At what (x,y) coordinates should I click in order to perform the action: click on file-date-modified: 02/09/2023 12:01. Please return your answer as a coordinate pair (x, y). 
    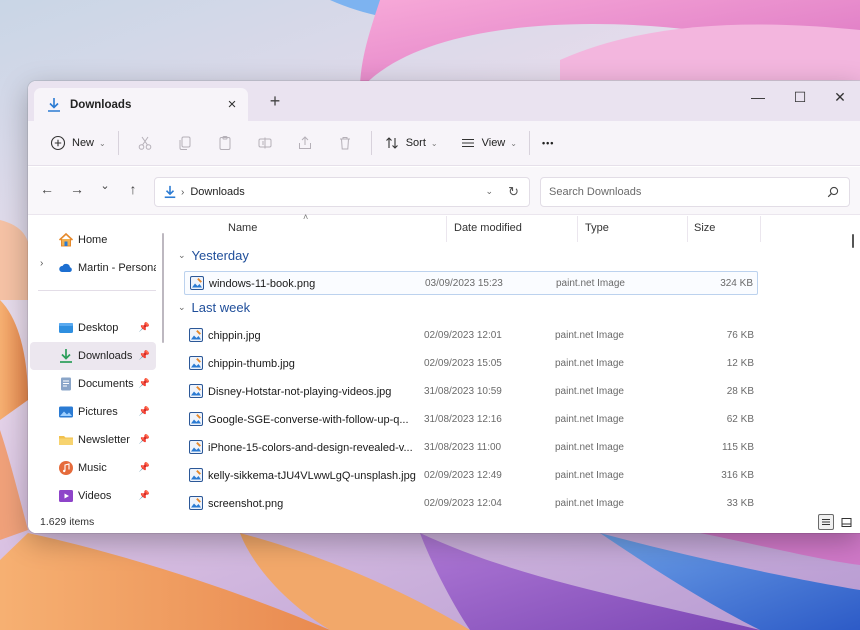
    Looking at the image, I should click on (463, 335).